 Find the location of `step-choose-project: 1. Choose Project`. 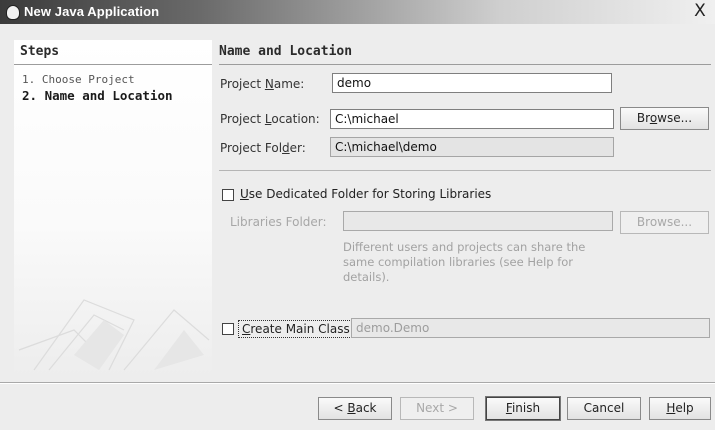

step-choose-project: 1. Choose Project is located at coordinates (78, 79).